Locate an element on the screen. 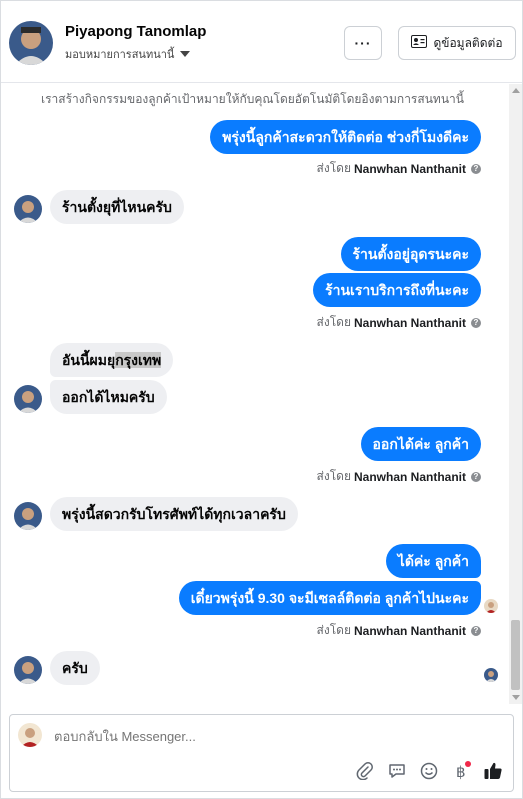 The image size is (523, 799). more-options-button: ··· is located at coordinates (363, 43).